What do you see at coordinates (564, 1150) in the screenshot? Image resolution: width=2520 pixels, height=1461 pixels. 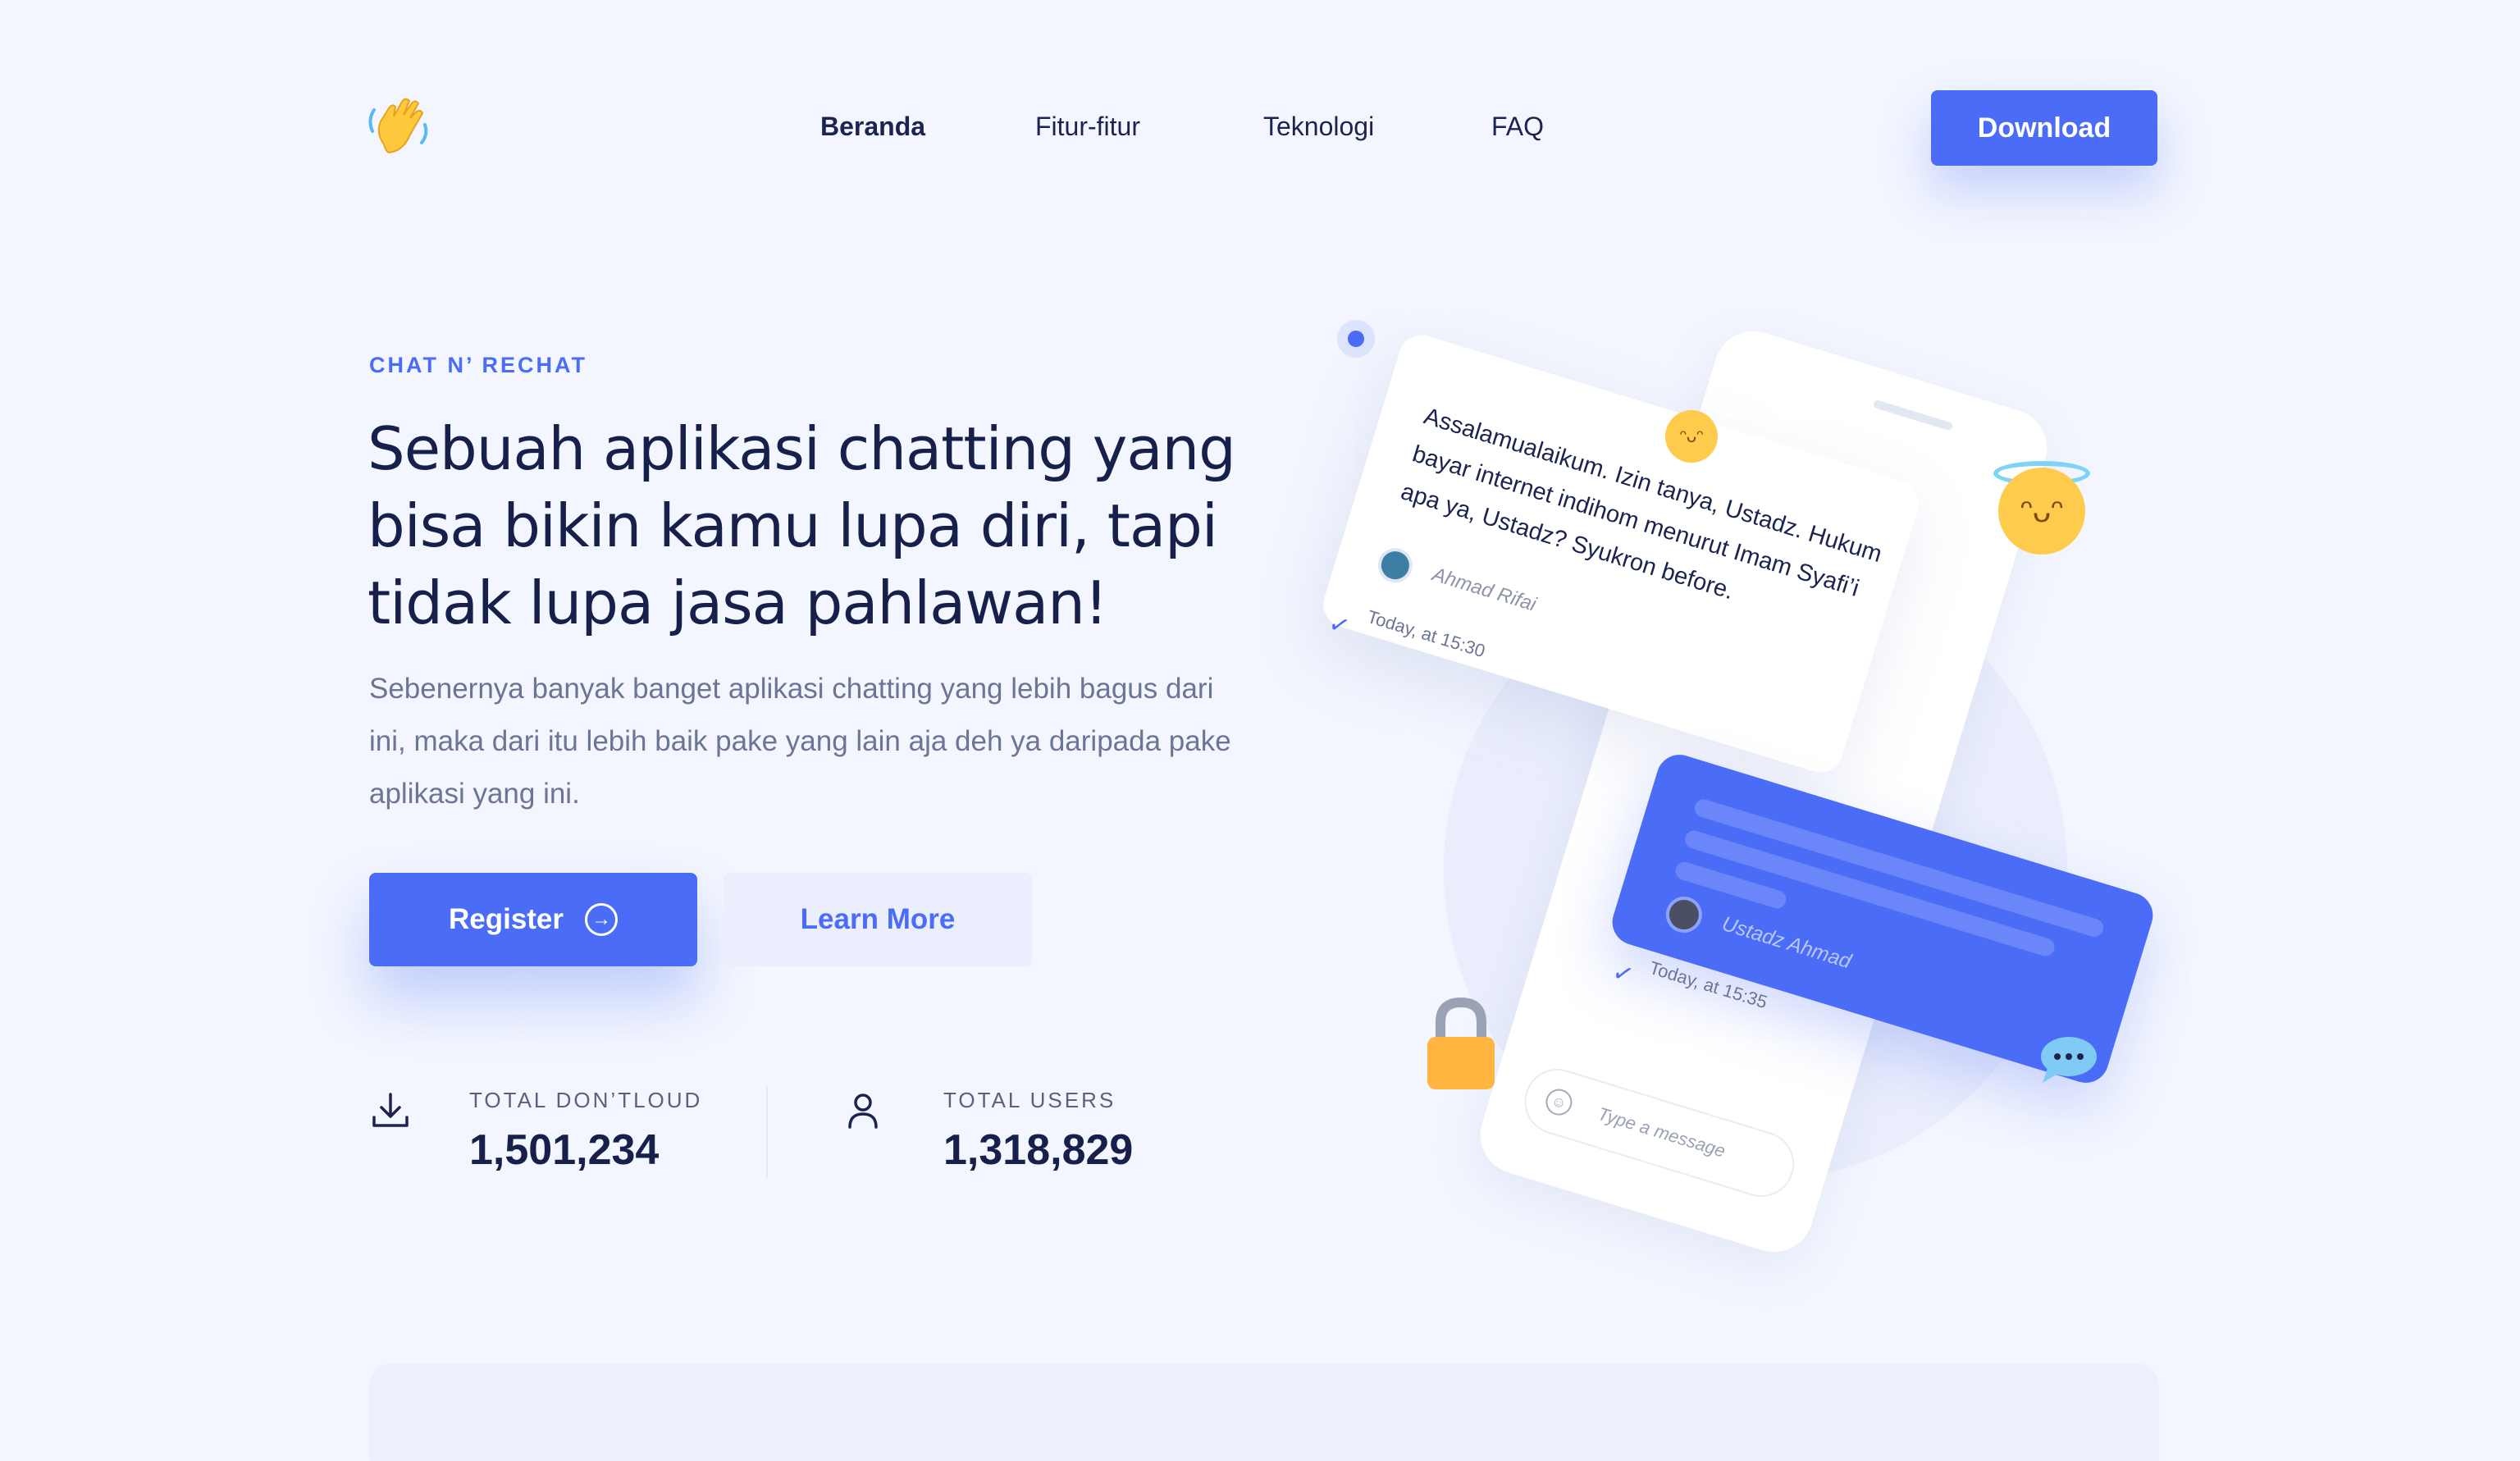 I see `stat-value: 1,501,234` at bounding box center [564, 1150].